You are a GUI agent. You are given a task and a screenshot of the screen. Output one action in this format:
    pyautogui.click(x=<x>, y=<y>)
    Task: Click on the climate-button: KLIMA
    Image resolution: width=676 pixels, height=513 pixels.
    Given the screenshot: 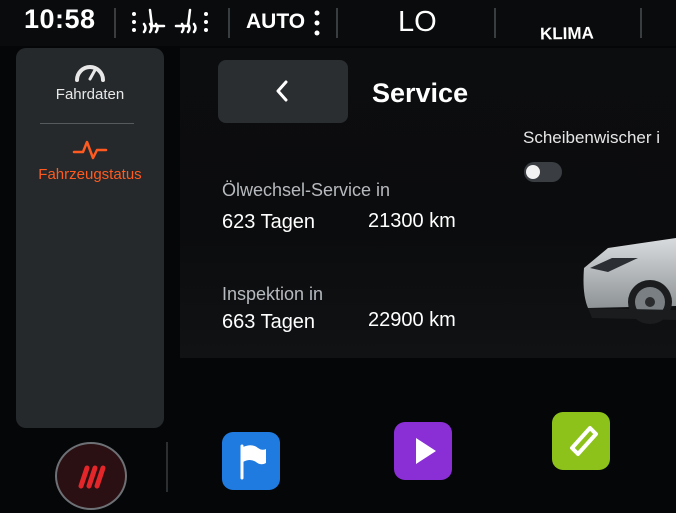 What is the action you would take?
    pyautogui.click(x=567, y=34)
    